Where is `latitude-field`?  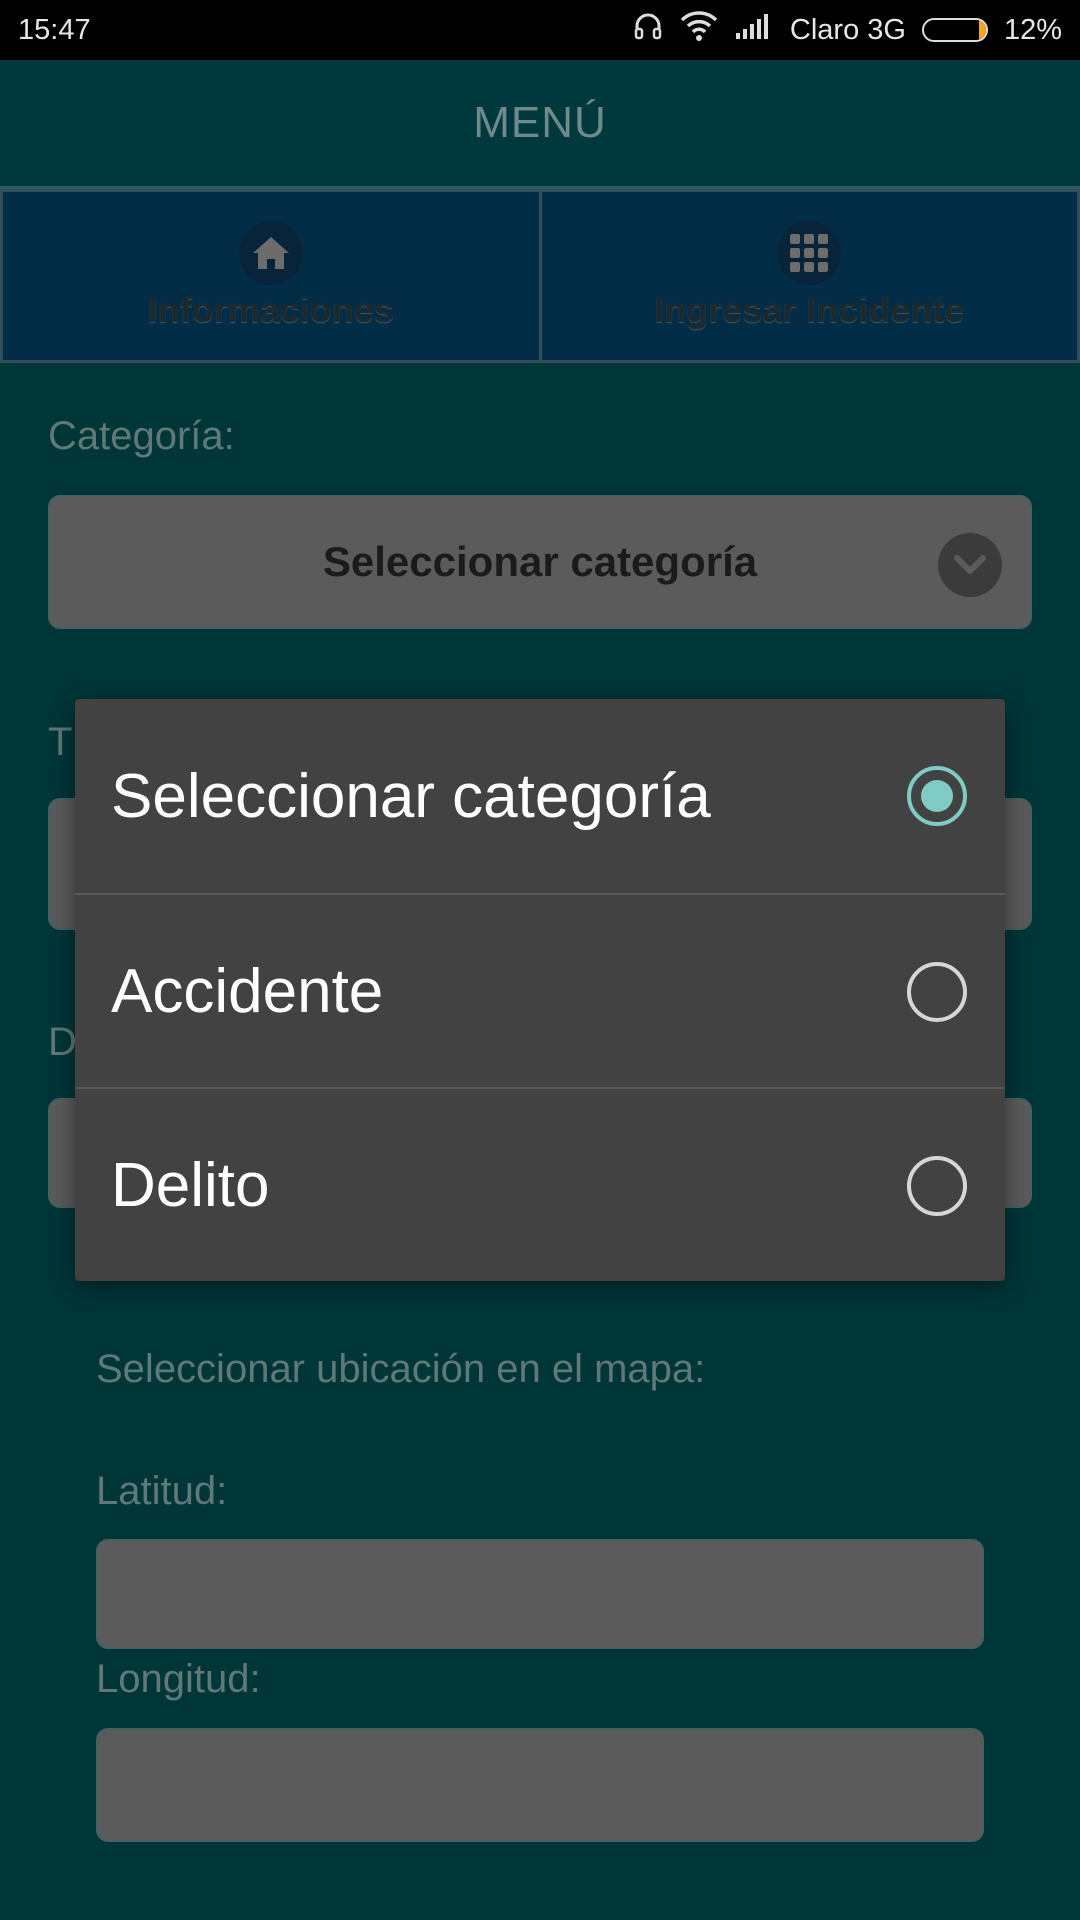
latitude-field is located at coordinates (540, 1594).